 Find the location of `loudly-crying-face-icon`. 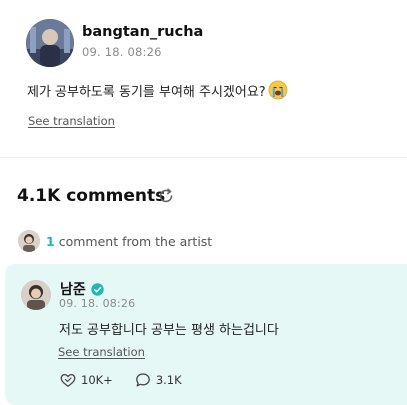

loudly-crying-face-icon is located at coordinates (278, 90).